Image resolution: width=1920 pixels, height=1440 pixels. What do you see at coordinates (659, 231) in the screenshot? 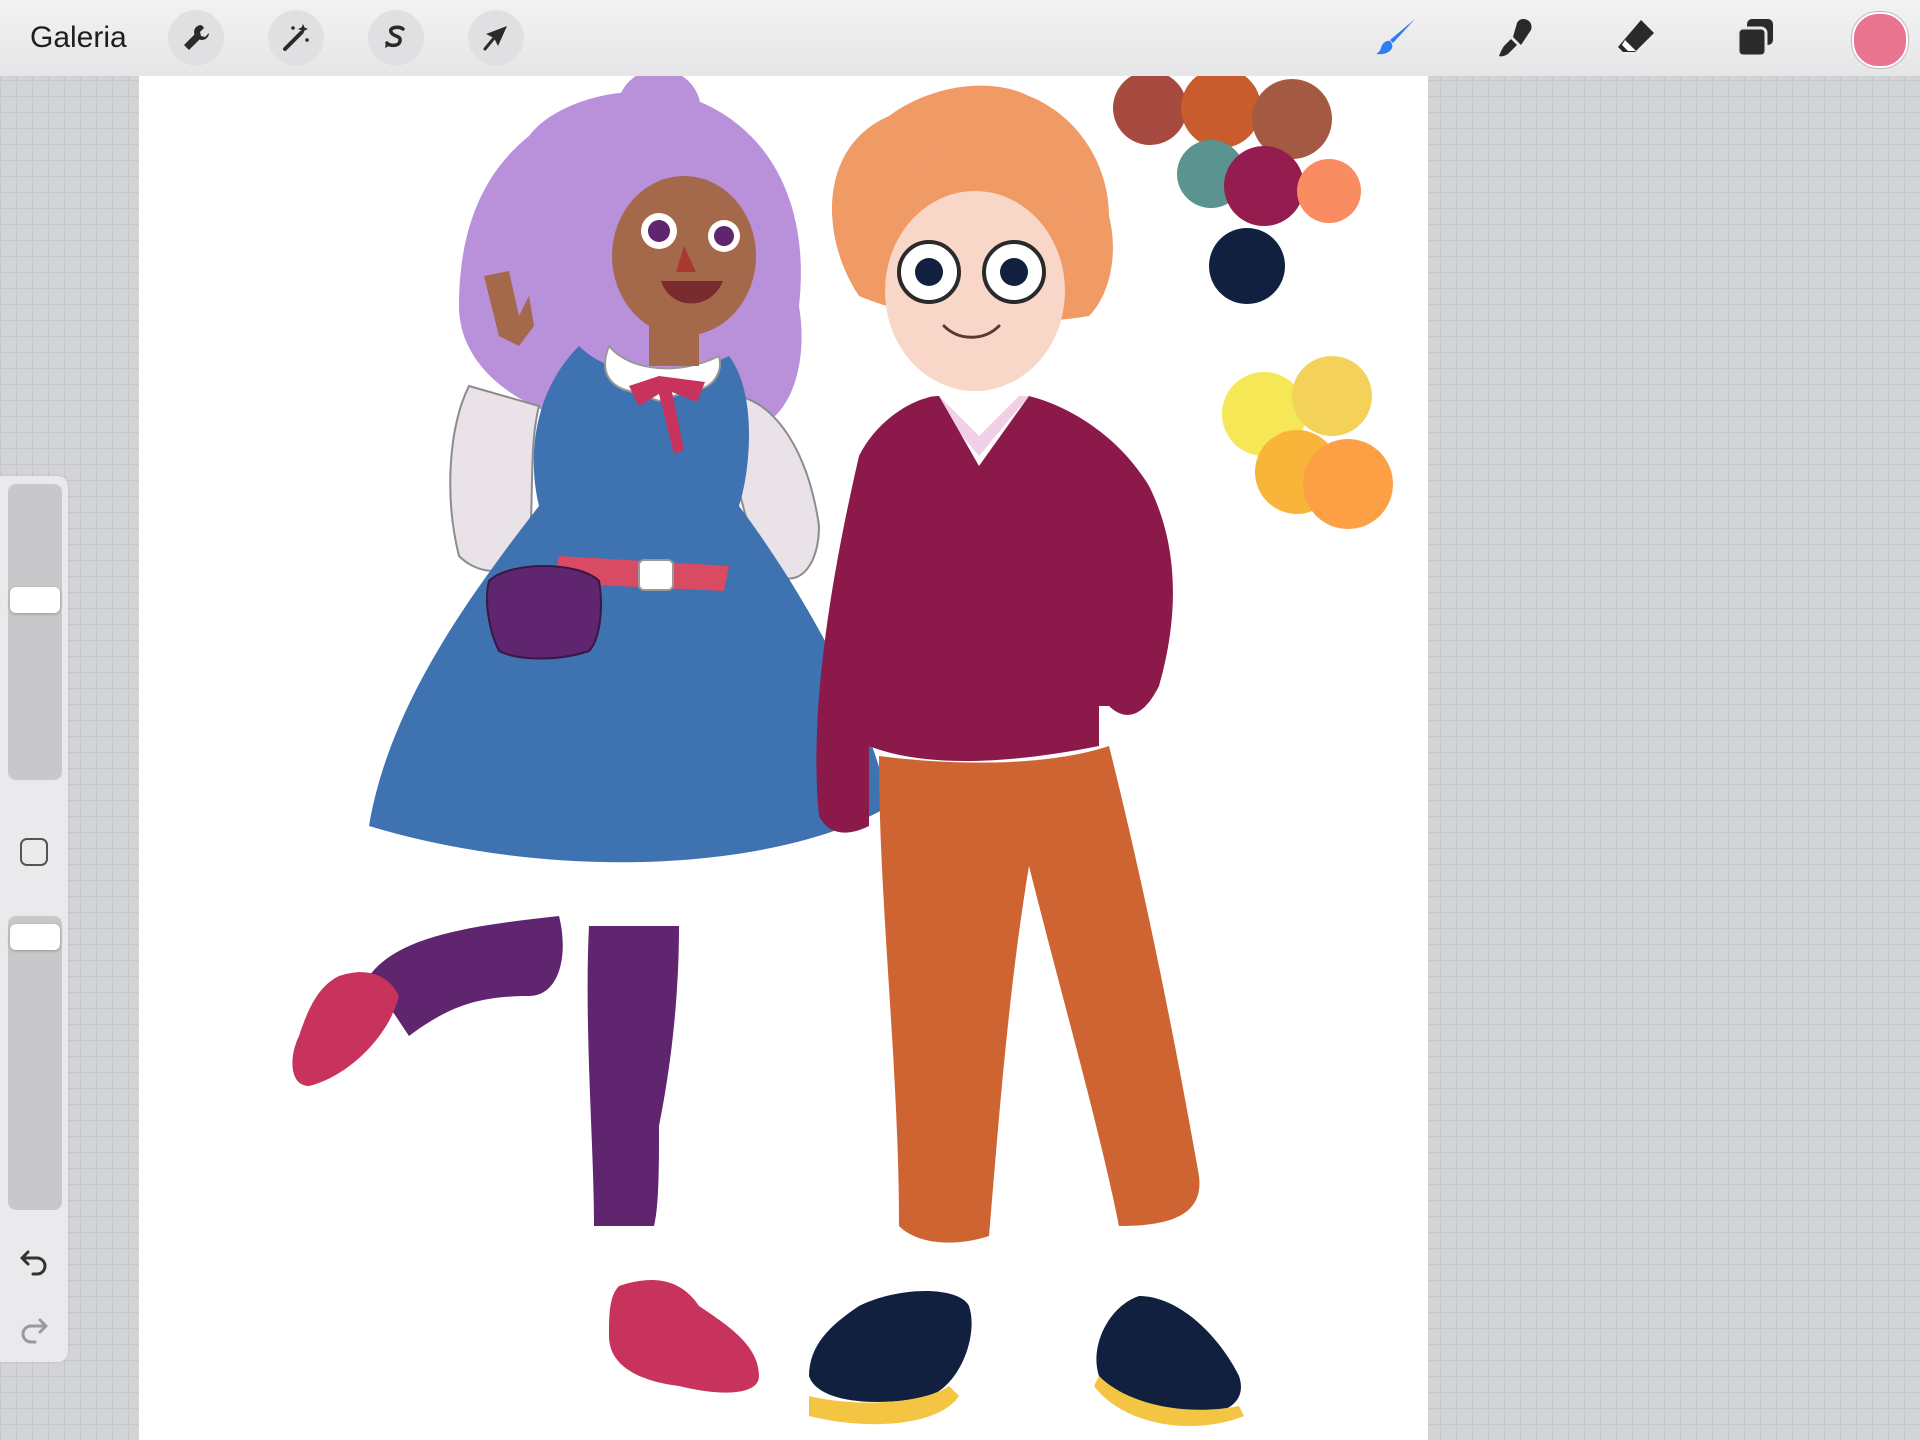
I see `eye-left-1-pupil` at bounding box center [659, 231].